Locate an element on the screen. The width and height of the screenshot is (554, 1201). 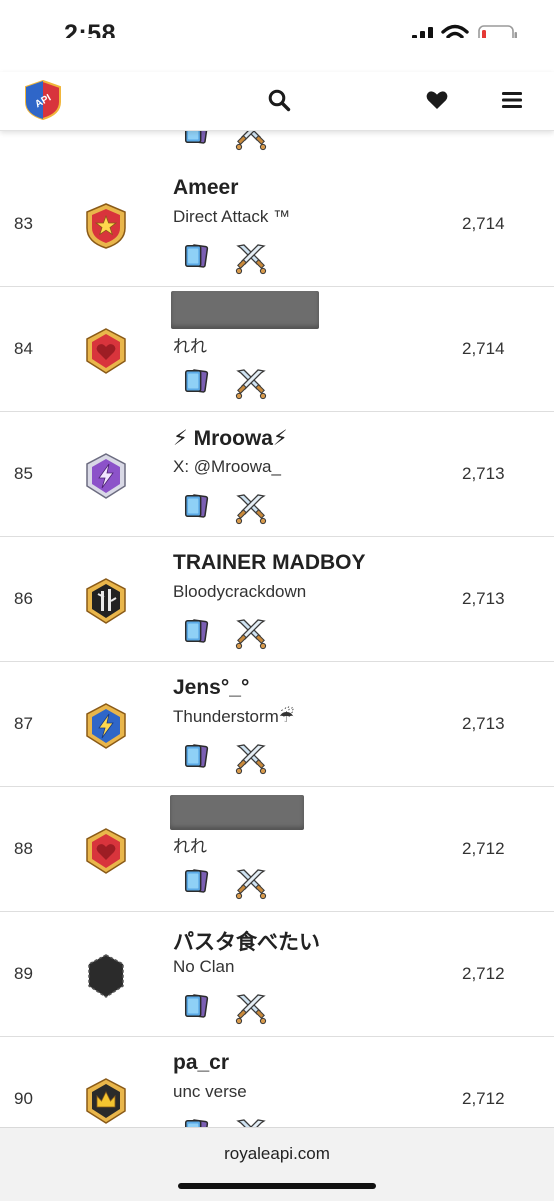
leaderboard-row: 87 Jens°_° Thunderstorm☔ 2,713 is located at coordinates (277, 724).